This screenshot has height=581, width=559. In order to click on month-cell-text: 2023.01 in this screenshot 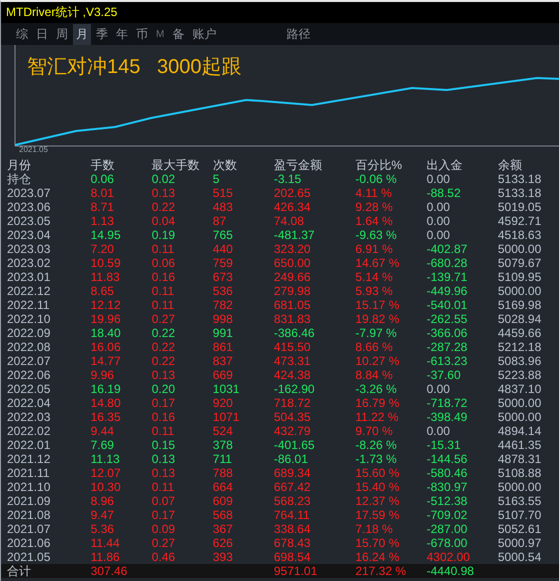, I will do `click(29, 277)`.